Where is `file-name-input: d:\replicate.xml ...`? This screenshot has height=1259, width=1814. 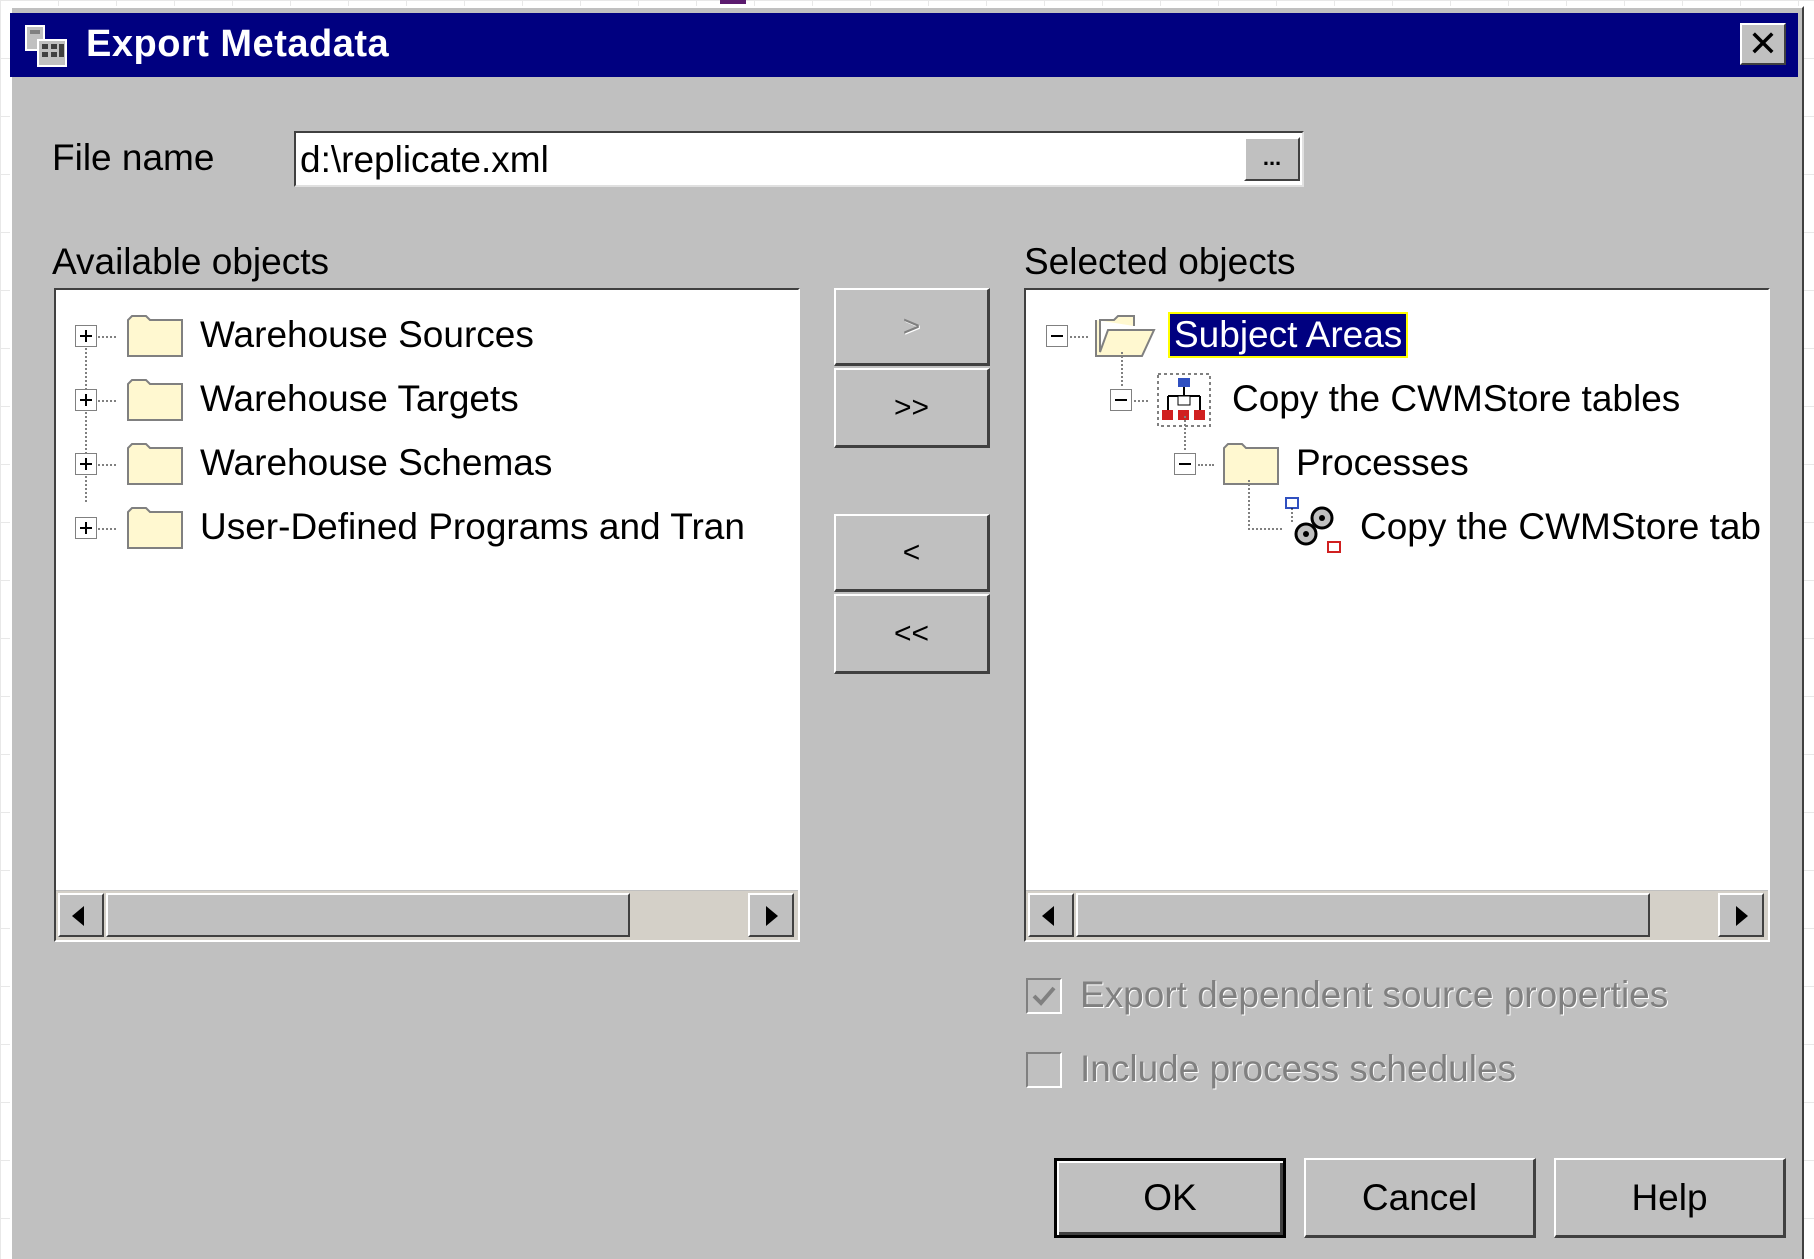
file-name-input: d:\replicate.xml ... is located at coordinates (799, 159).